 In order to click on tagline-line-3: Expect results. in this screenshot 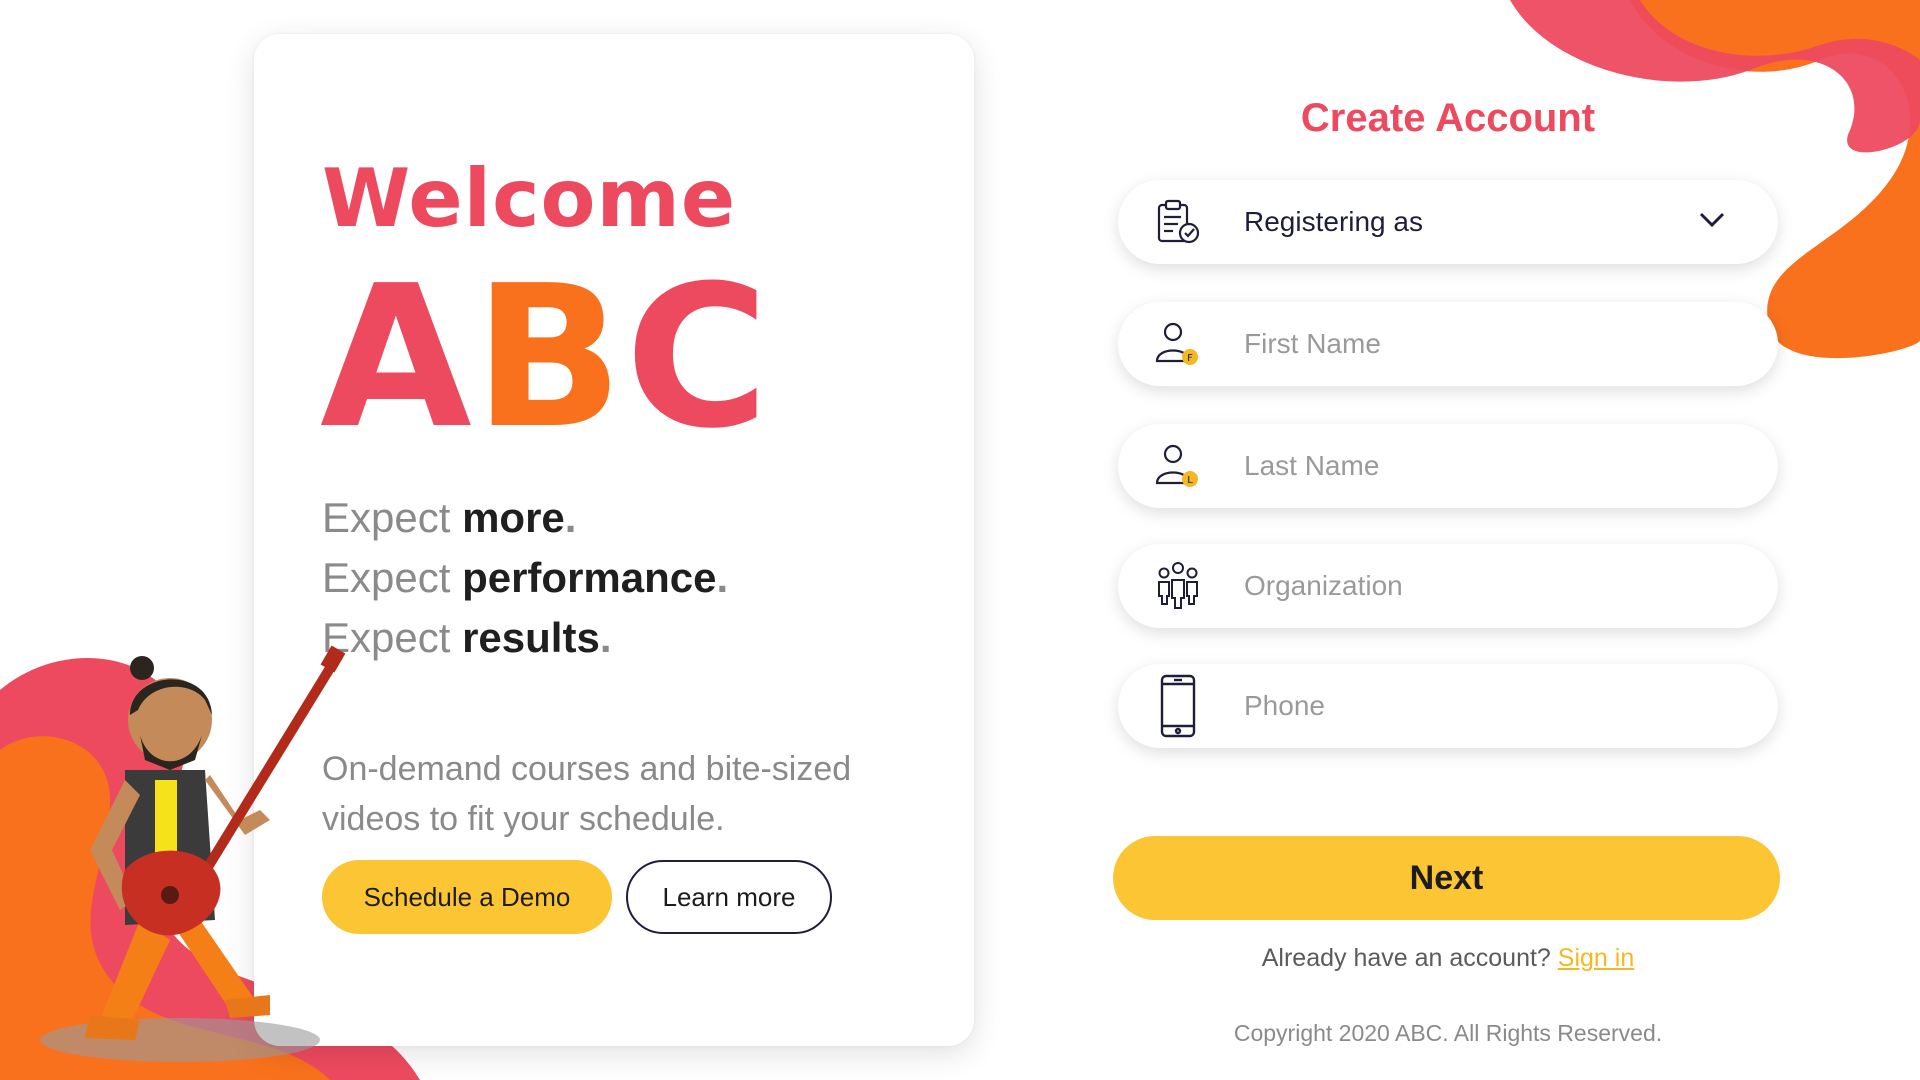, I will do `click(466, 638)`.